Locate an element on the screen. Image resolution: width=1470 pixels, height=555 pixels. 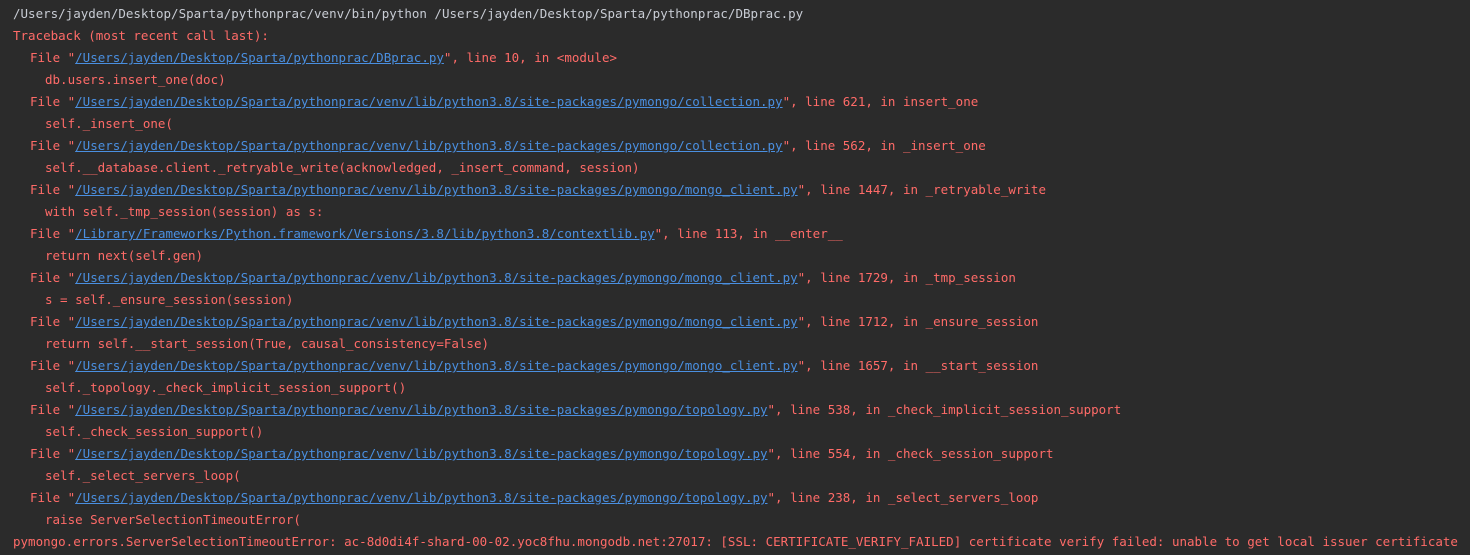
file-line-info: ", line 238, in _select_servers_loop is located at coordinates (903, 497).